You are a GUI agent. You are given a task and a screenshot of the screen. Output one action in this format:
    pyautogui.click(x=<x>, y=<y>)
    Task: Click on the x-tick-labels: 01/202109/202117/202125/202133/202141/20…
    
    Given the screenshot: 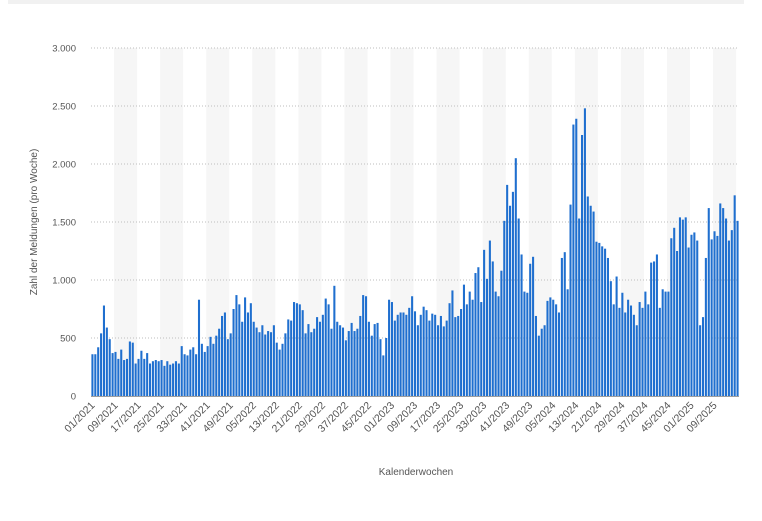 What is the action you would take?
    pyautogui.click(x=391, y=417)
    